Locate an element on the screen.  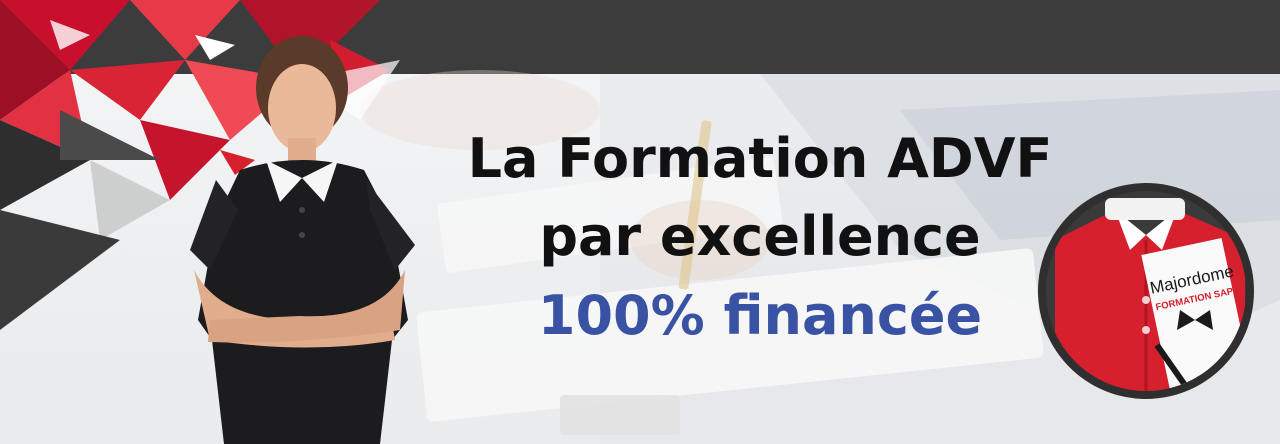
headline-line-2: par excellence is located at coordinates (760, 236).